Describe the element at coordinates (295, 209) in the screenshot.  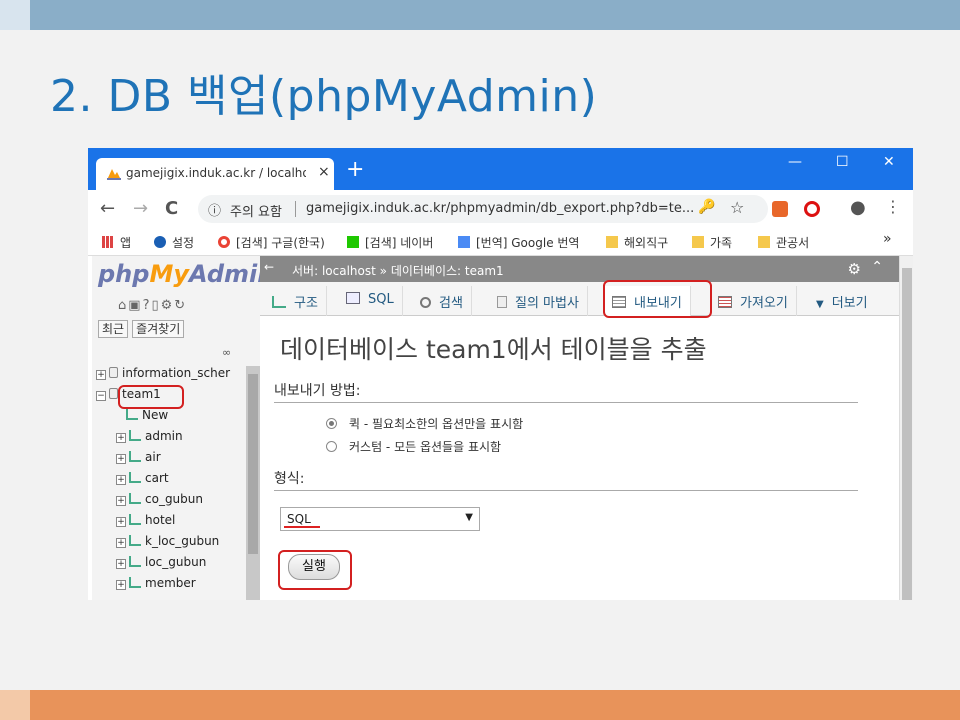
I see `address-separator` at that location.